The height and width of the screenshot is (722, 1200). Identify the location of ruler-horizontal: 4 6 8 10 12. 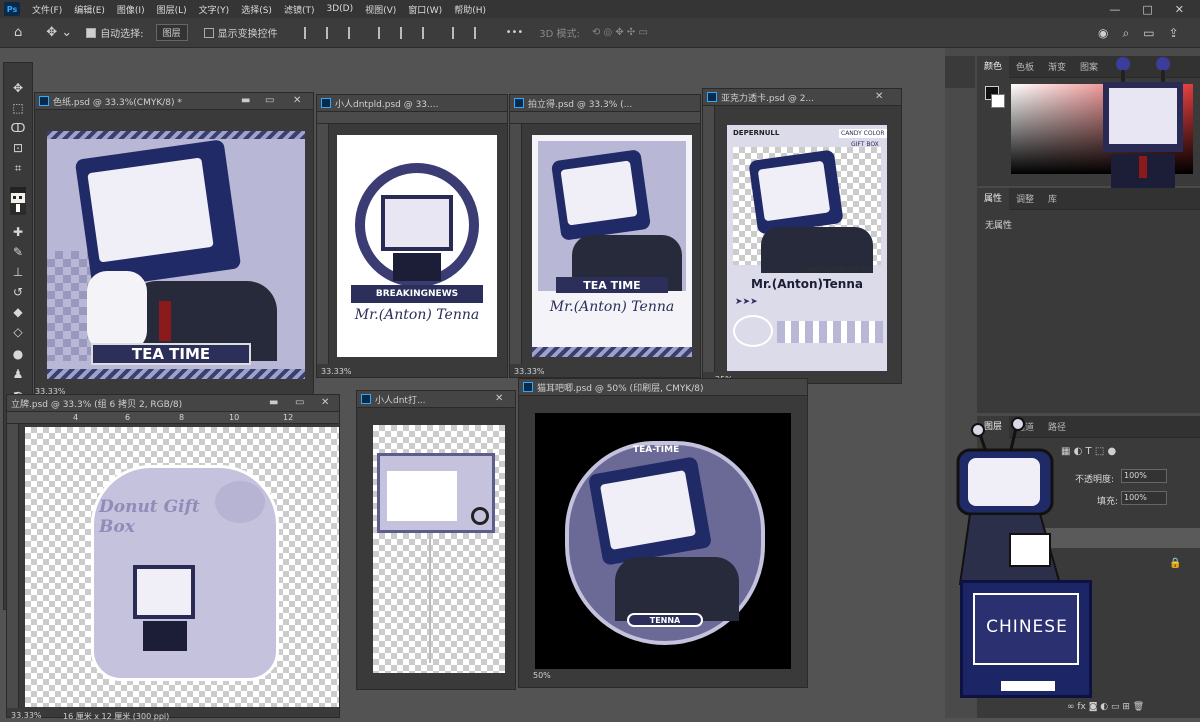
(173, 418).